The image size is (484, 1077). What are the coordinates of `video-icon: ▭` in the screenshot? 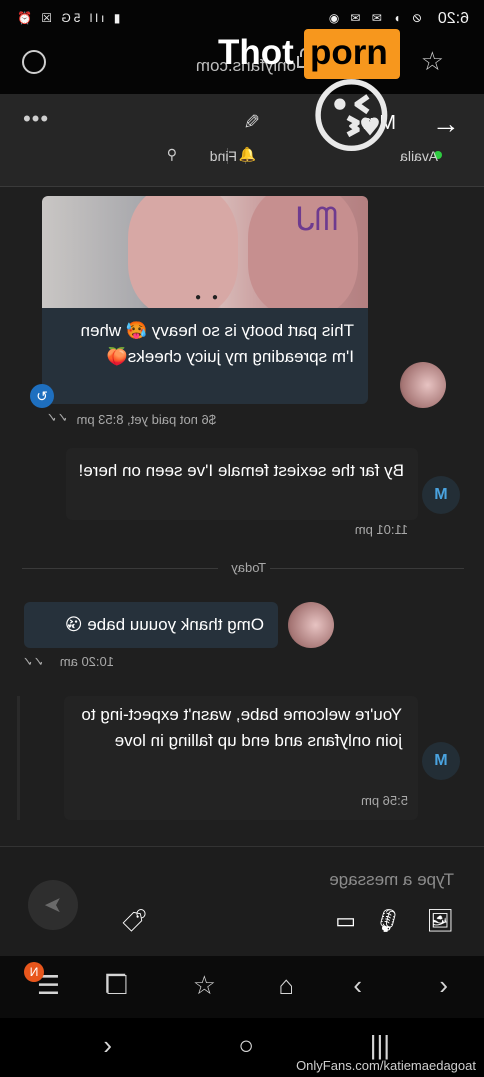 It's located at (345, 921).